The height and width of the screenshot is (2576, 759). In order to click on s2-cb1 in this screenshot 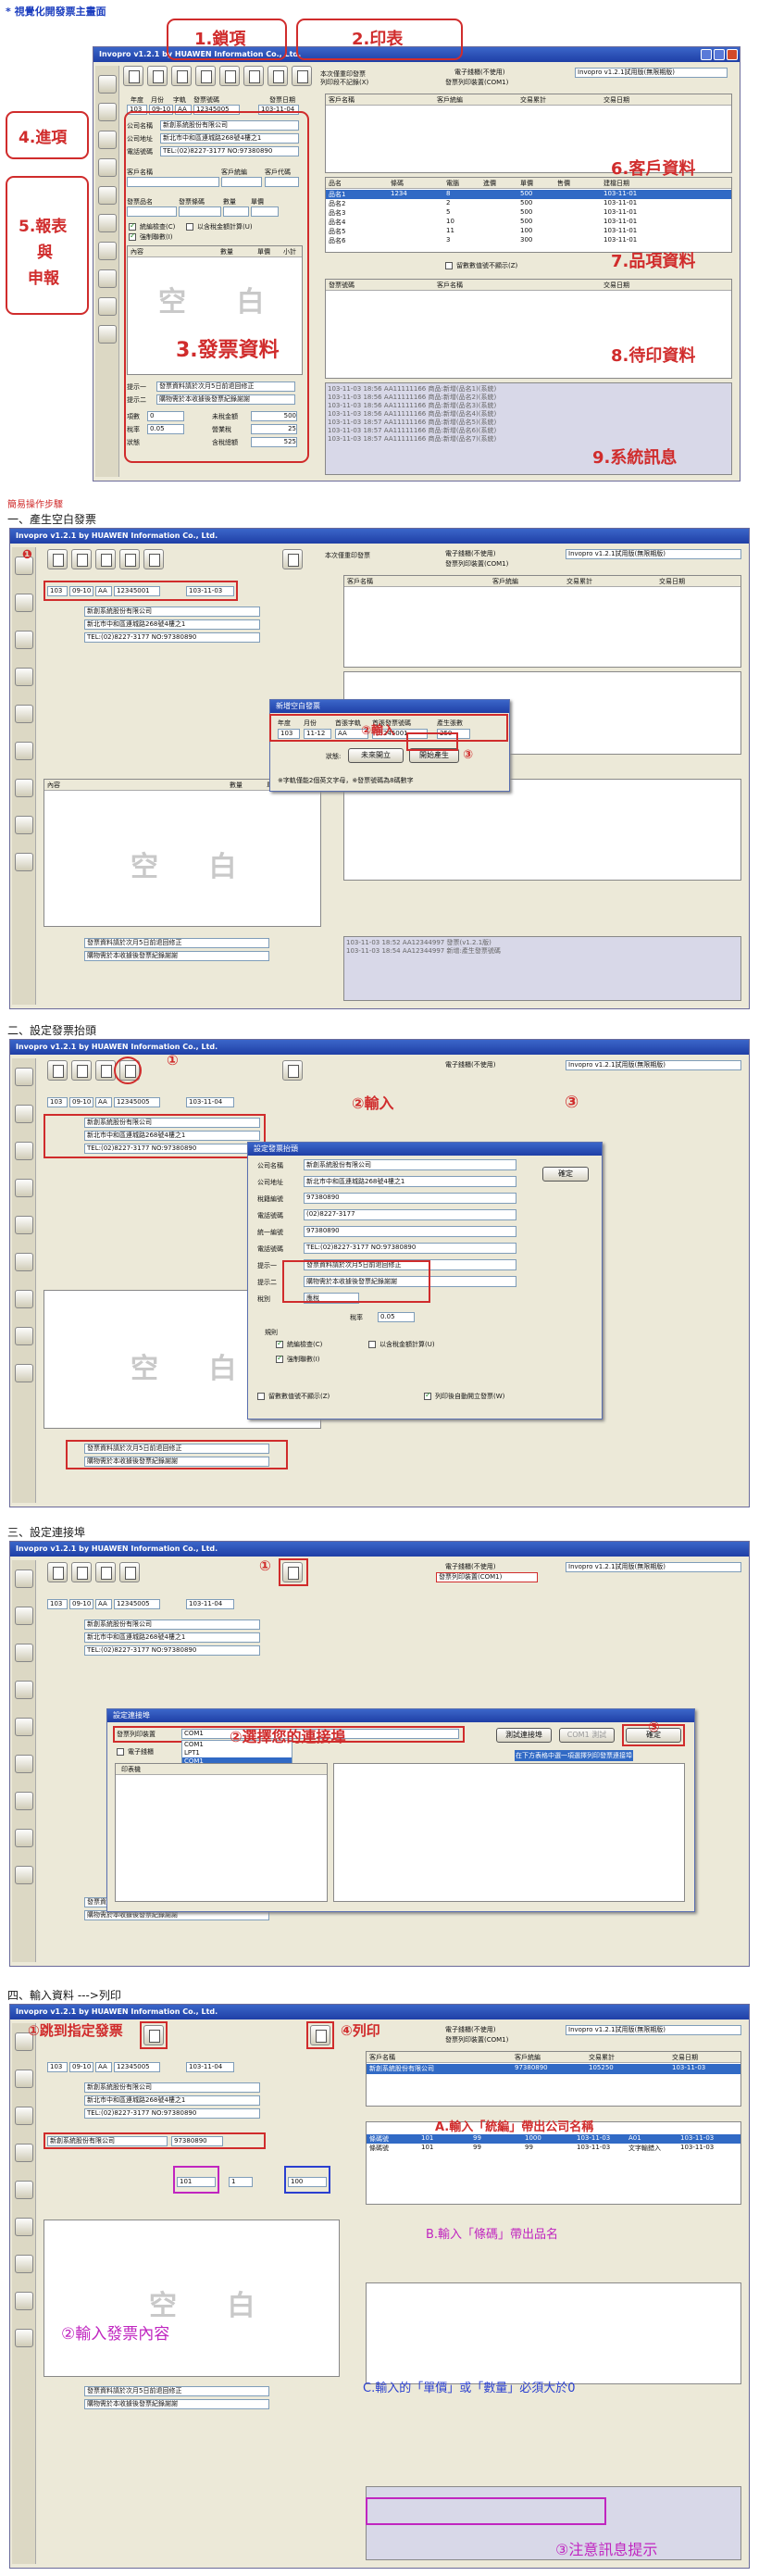, I will do `click(280, 1344)`.